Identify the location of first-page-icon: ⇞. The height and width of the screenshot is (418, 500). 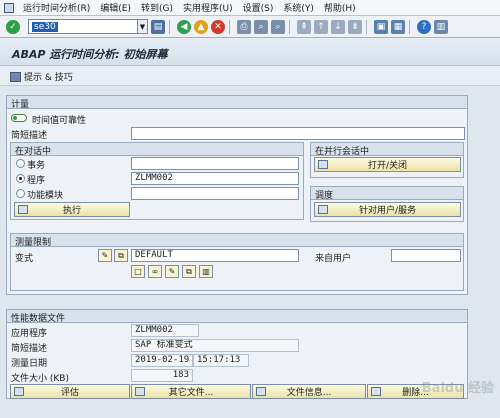
(304, 26).